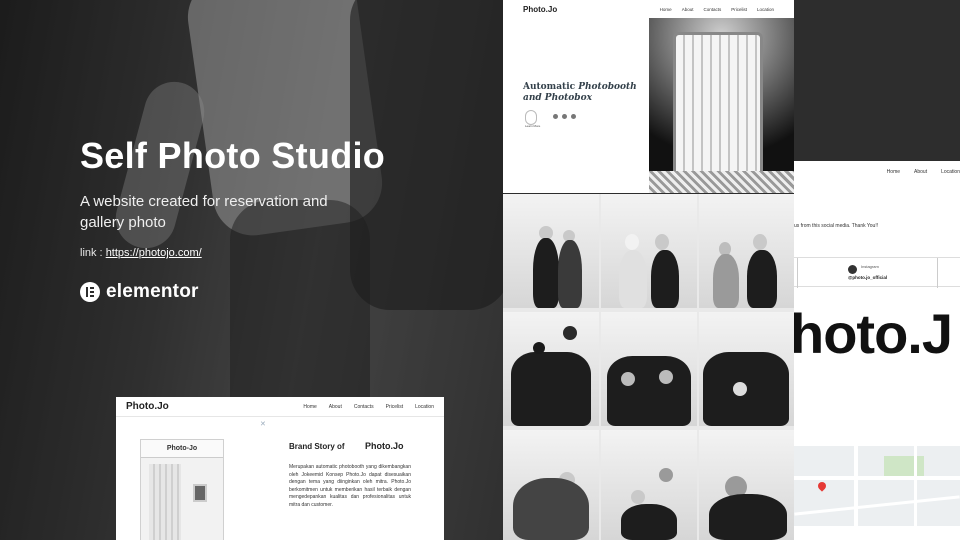  I want to click on social-links, so click(564, 116).